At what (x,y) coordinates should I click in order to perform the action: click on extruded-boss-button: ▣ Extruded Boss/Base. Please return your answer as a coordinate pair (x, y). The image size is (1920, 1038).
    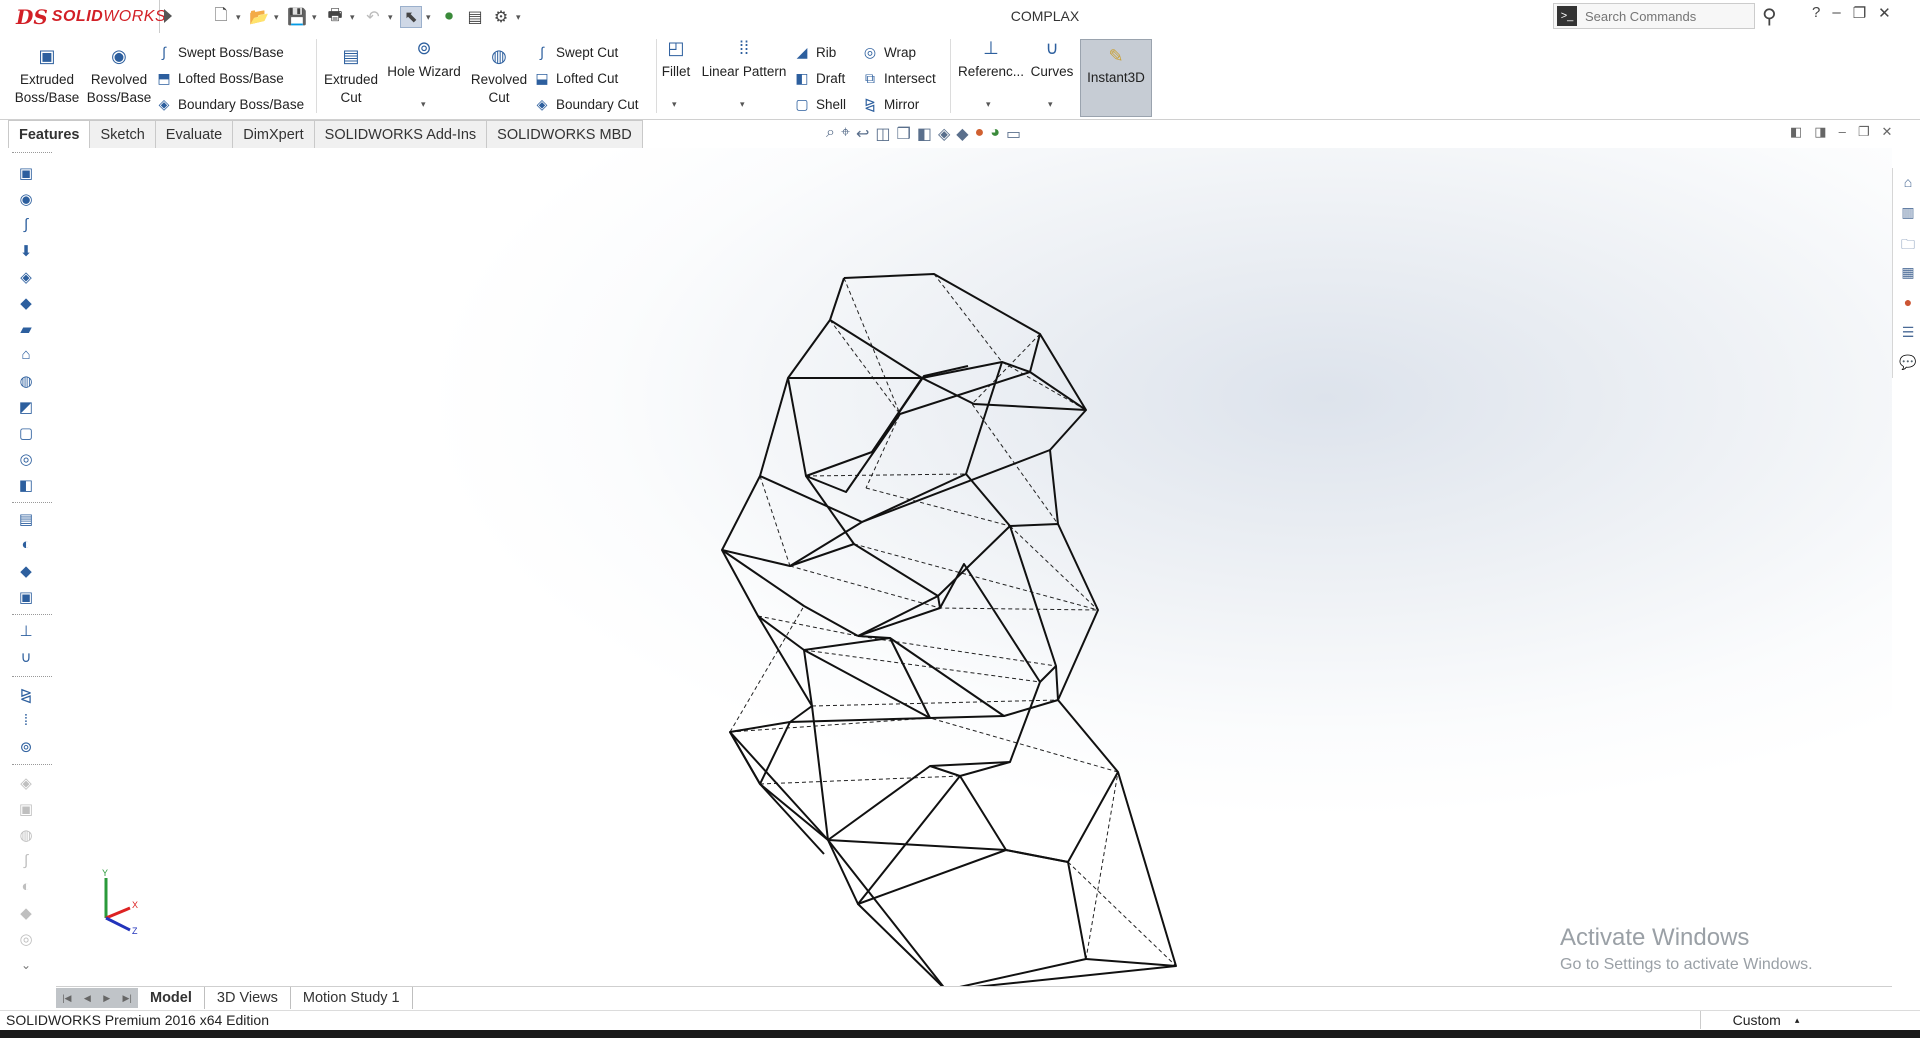
    Looking at the image, I should click on (47, 77).